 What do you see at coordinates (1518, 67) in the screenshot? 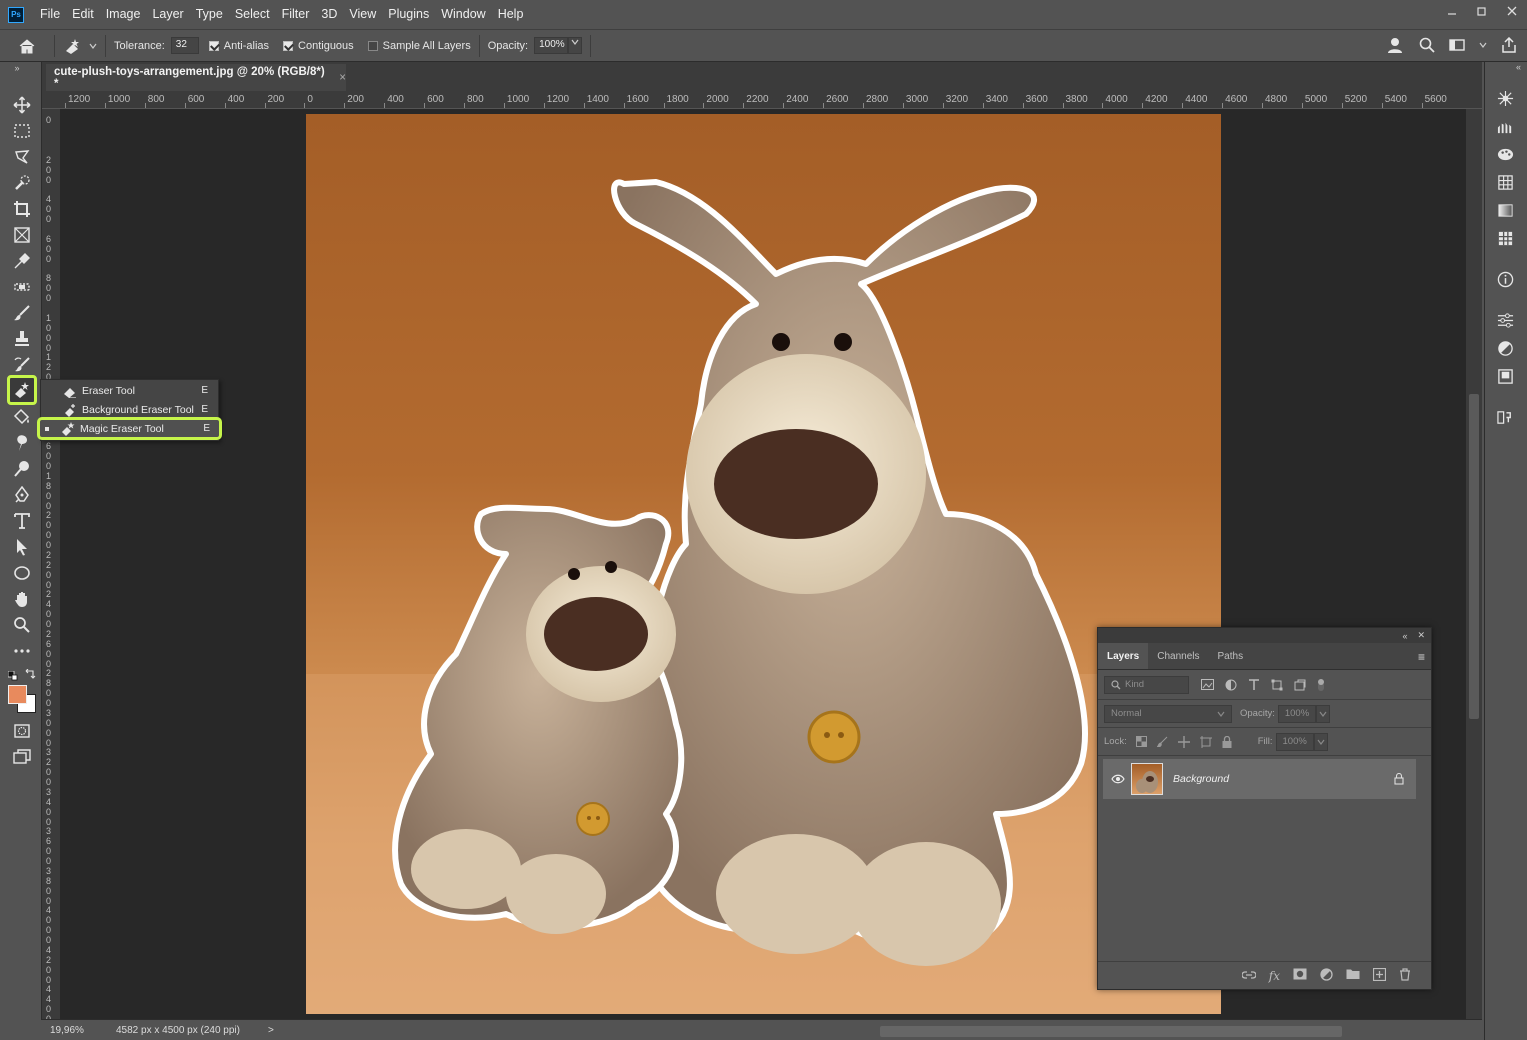
I see `collapse-dock-button: «` at bounding box center [1518, 67].